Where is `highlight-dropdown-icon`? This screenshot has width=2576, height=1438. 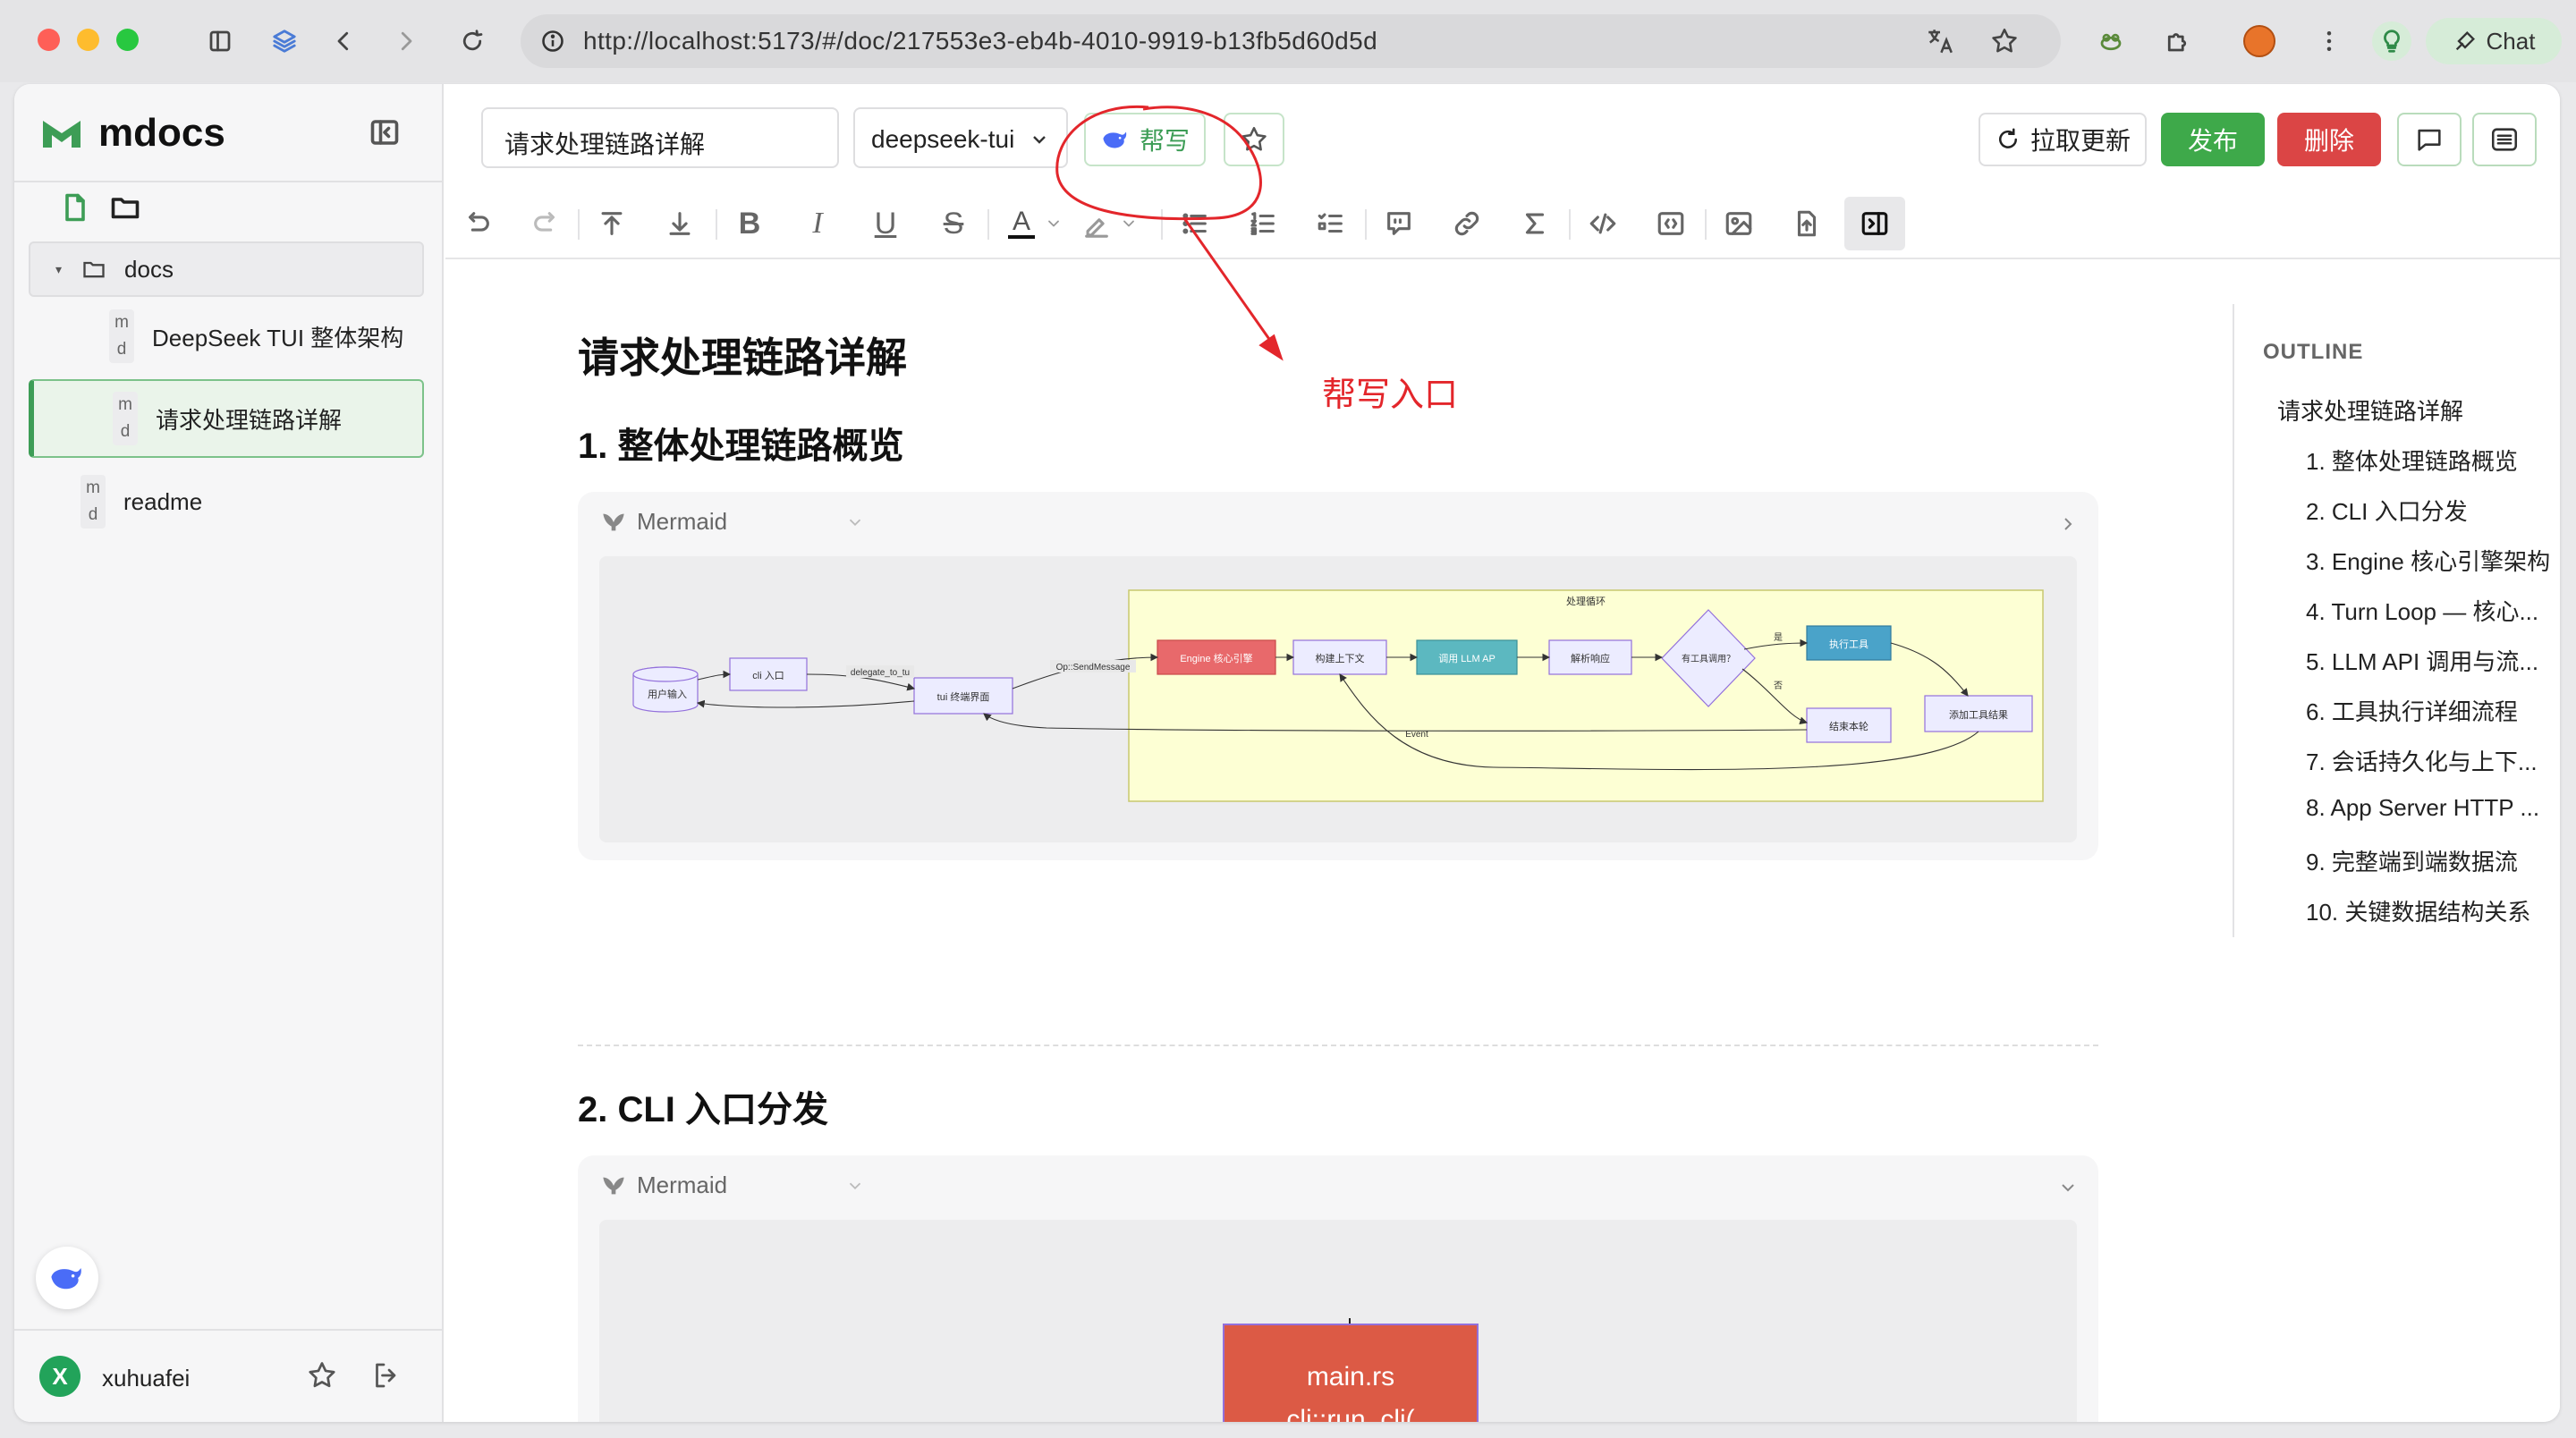 highlight-dropdown-icon is located at coordinates (1129, 223).